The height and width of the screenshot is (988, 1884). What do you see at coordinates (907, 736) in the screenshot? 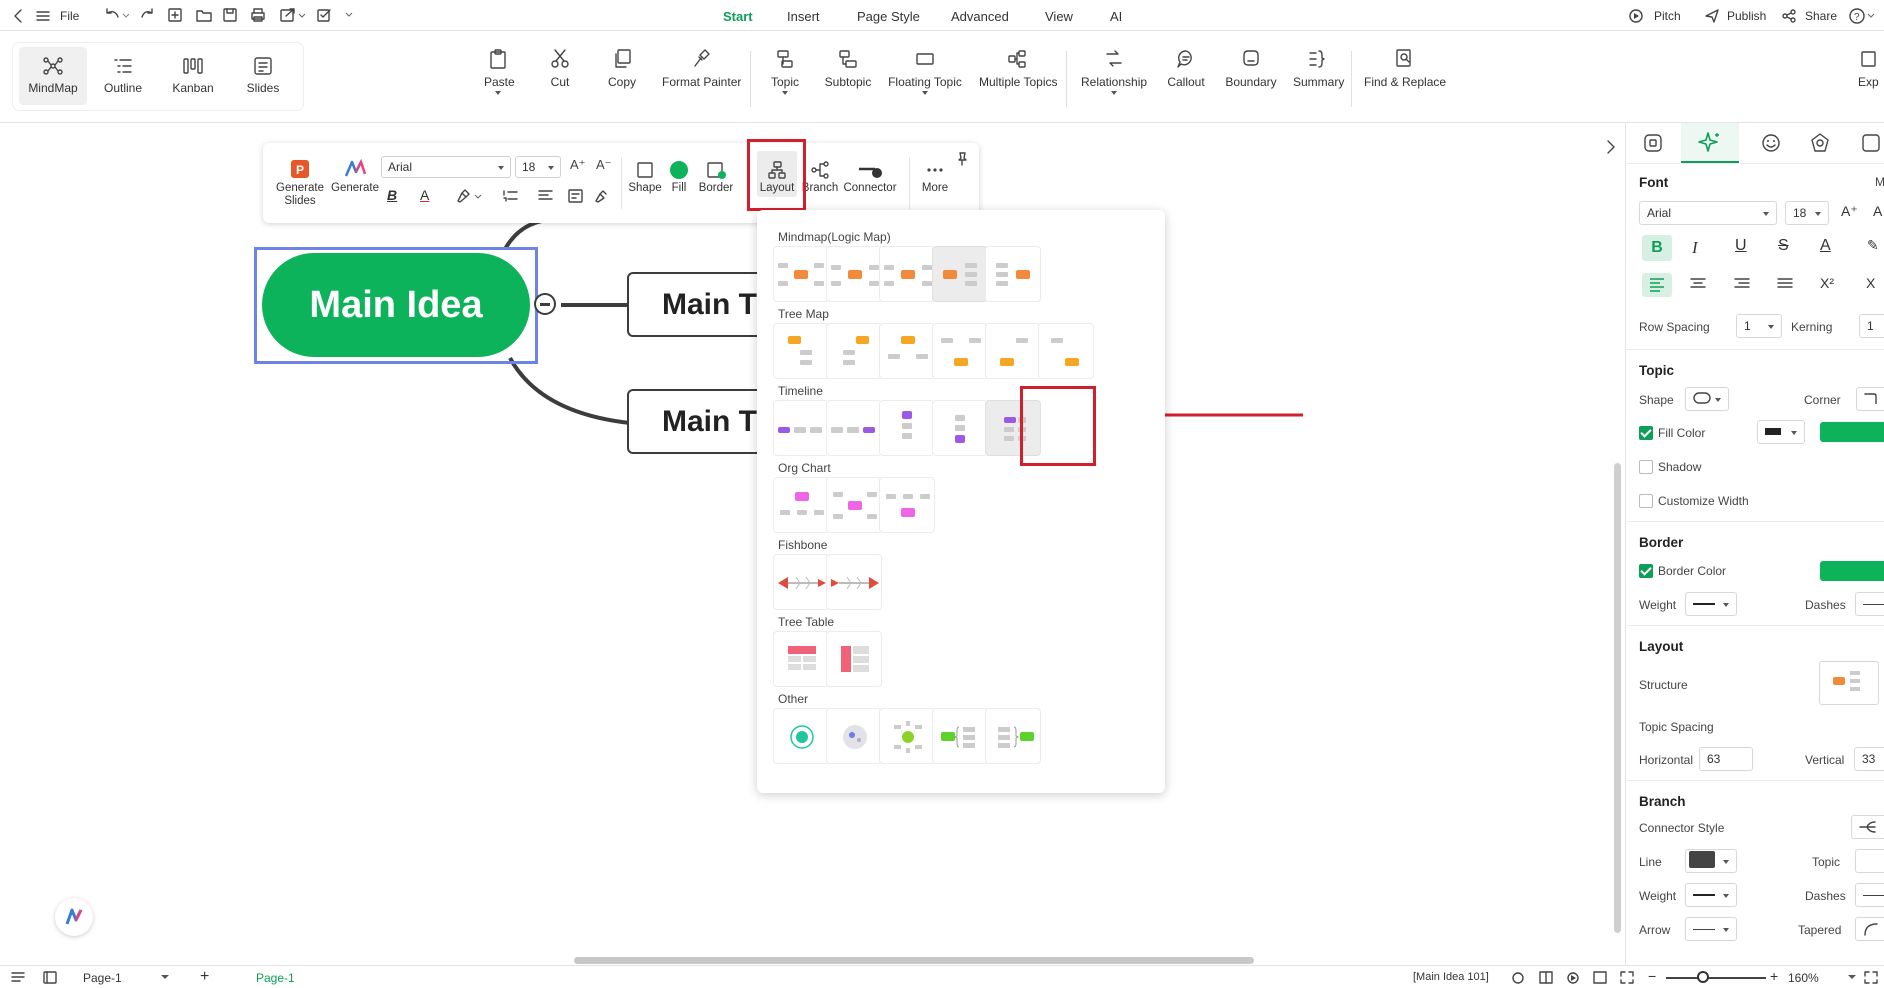
I see `layout-radial` at bounding box center [907, 736].